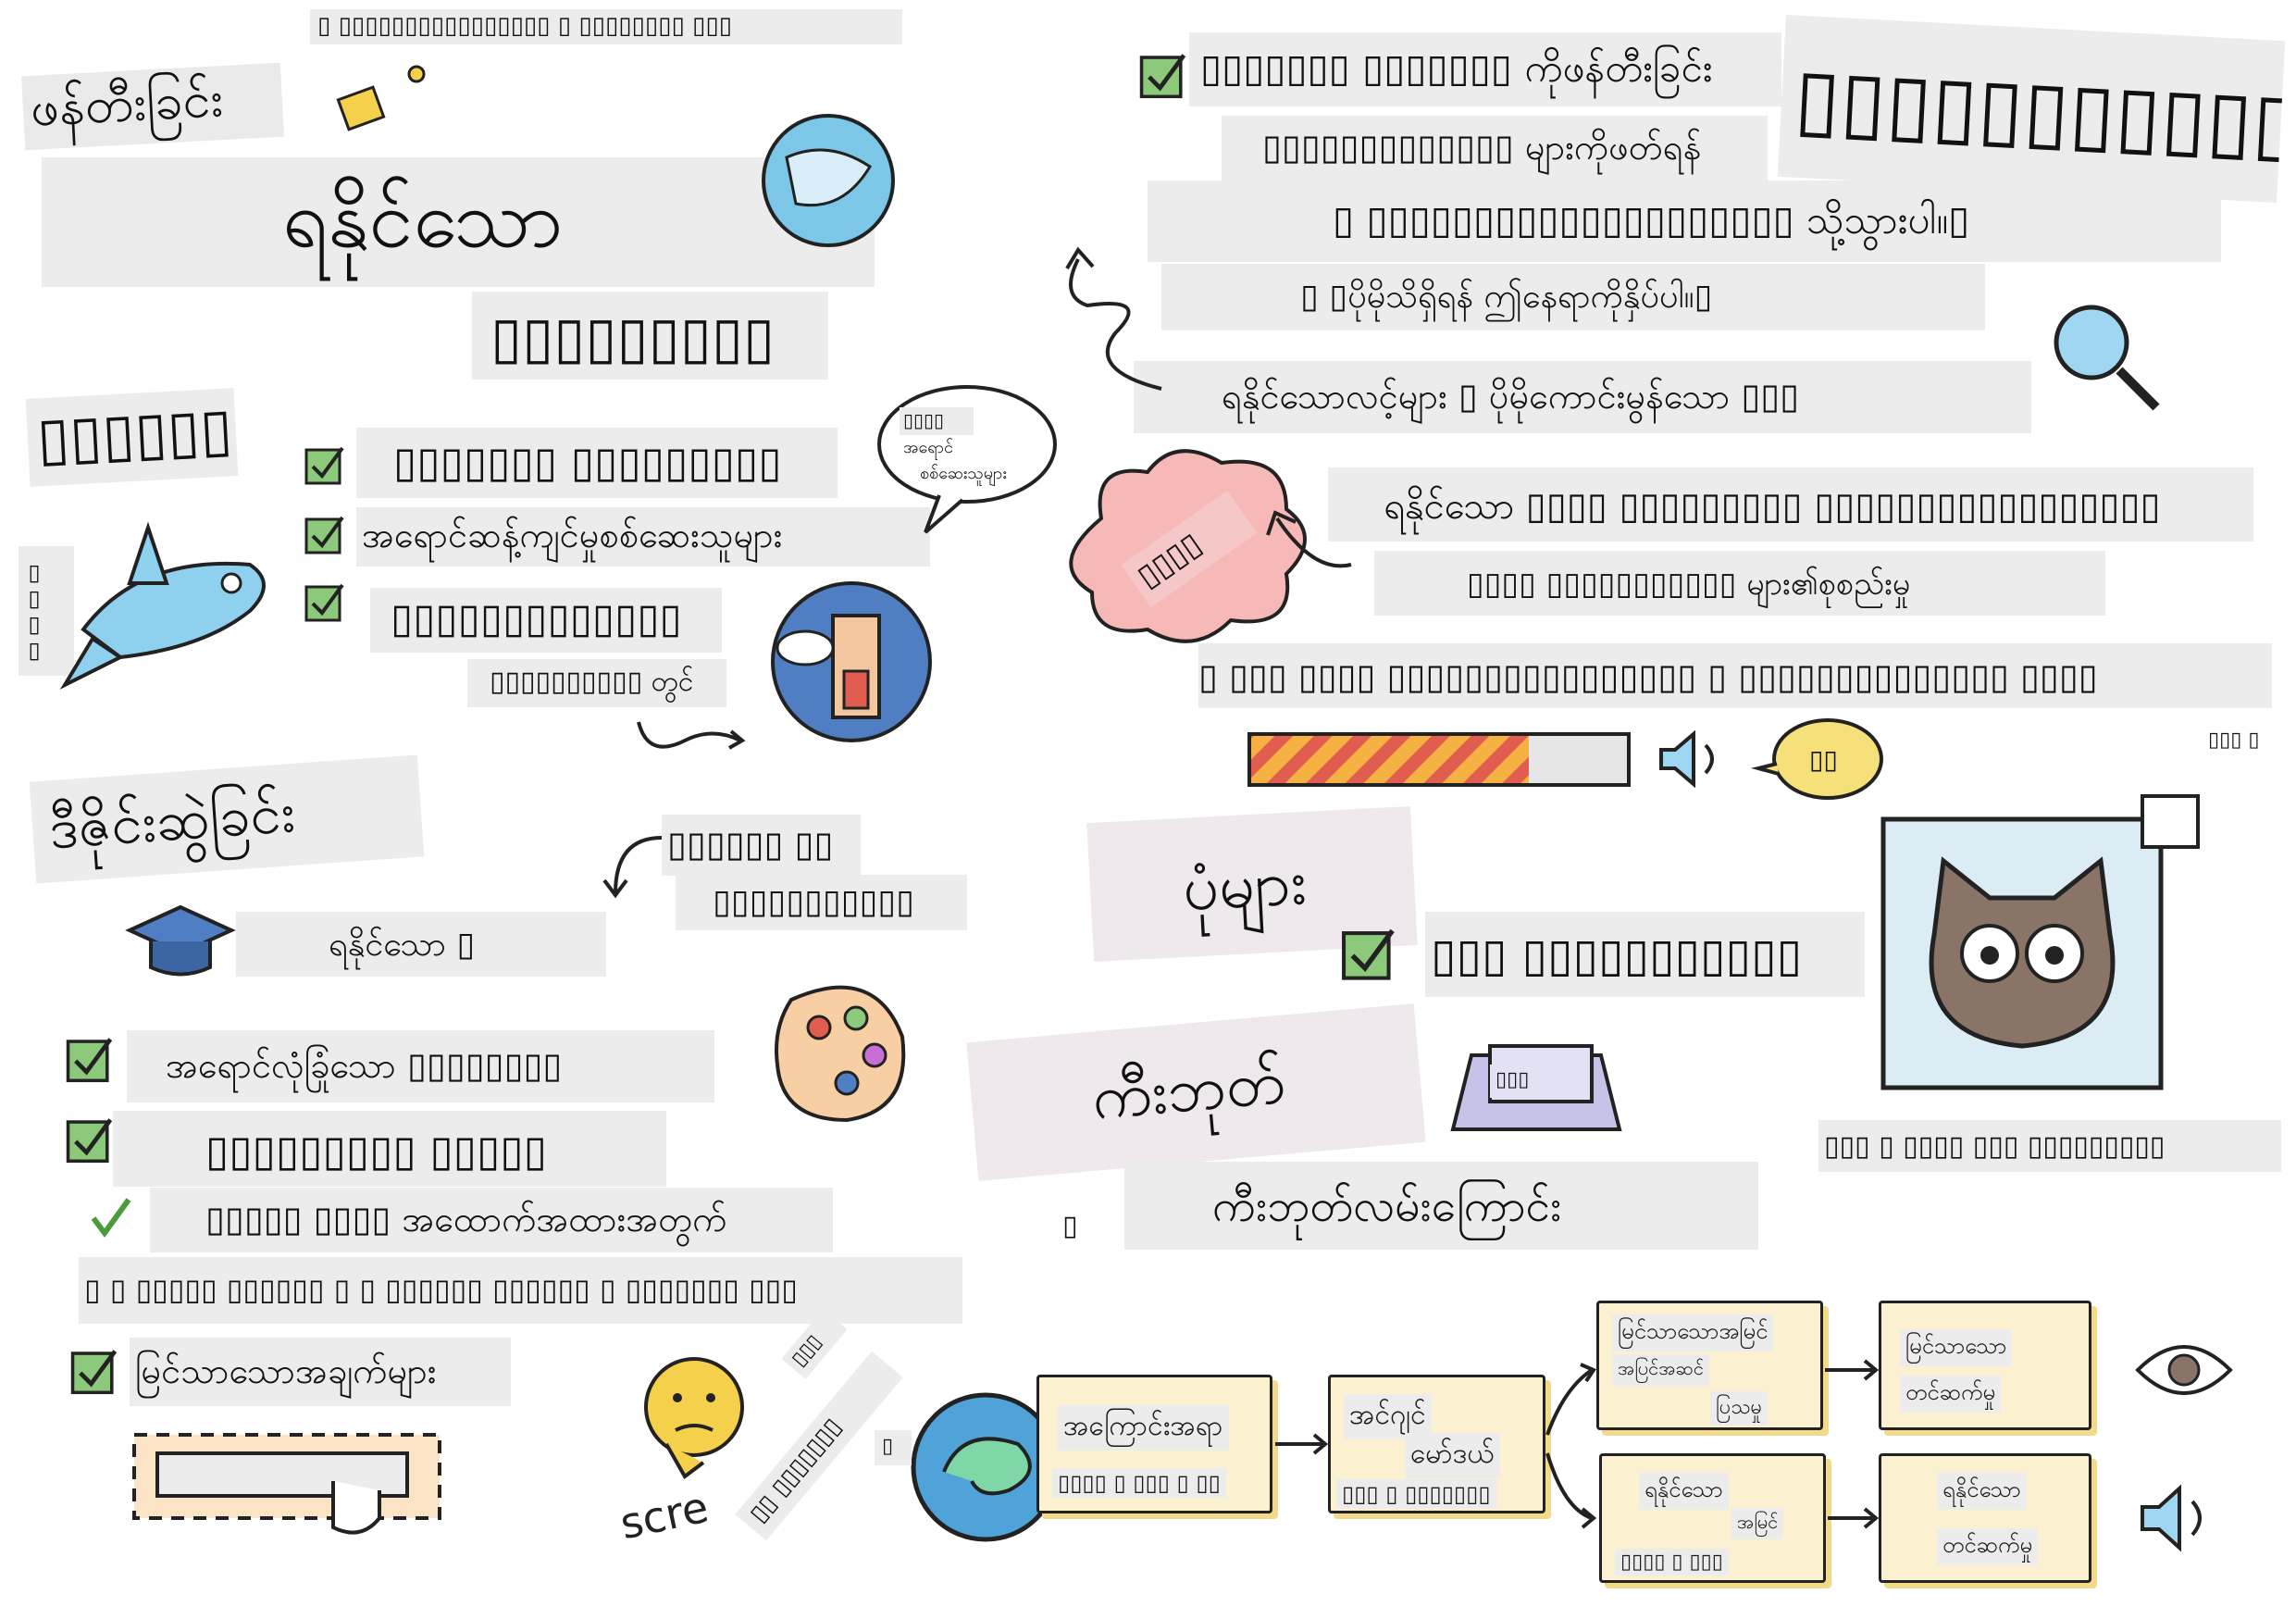  Describe the element at coordinates (1143, 1428) in the screenshot. I see `flow-node-content-title: အကြောင်းအရာ` at that location.